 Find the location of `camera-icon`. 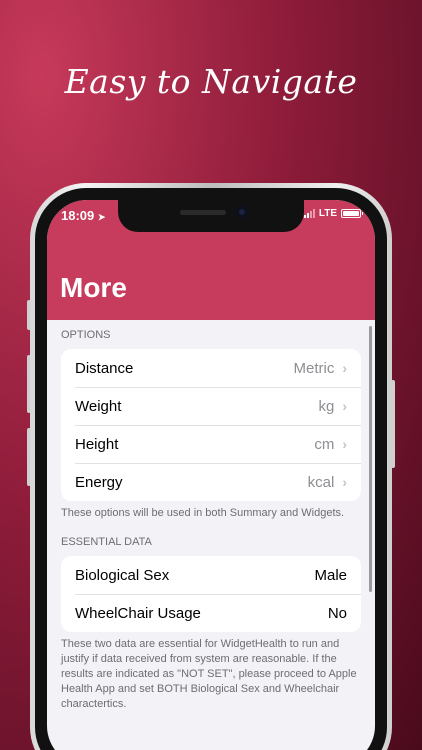

camera-icon is located at coordinates (242, 212).